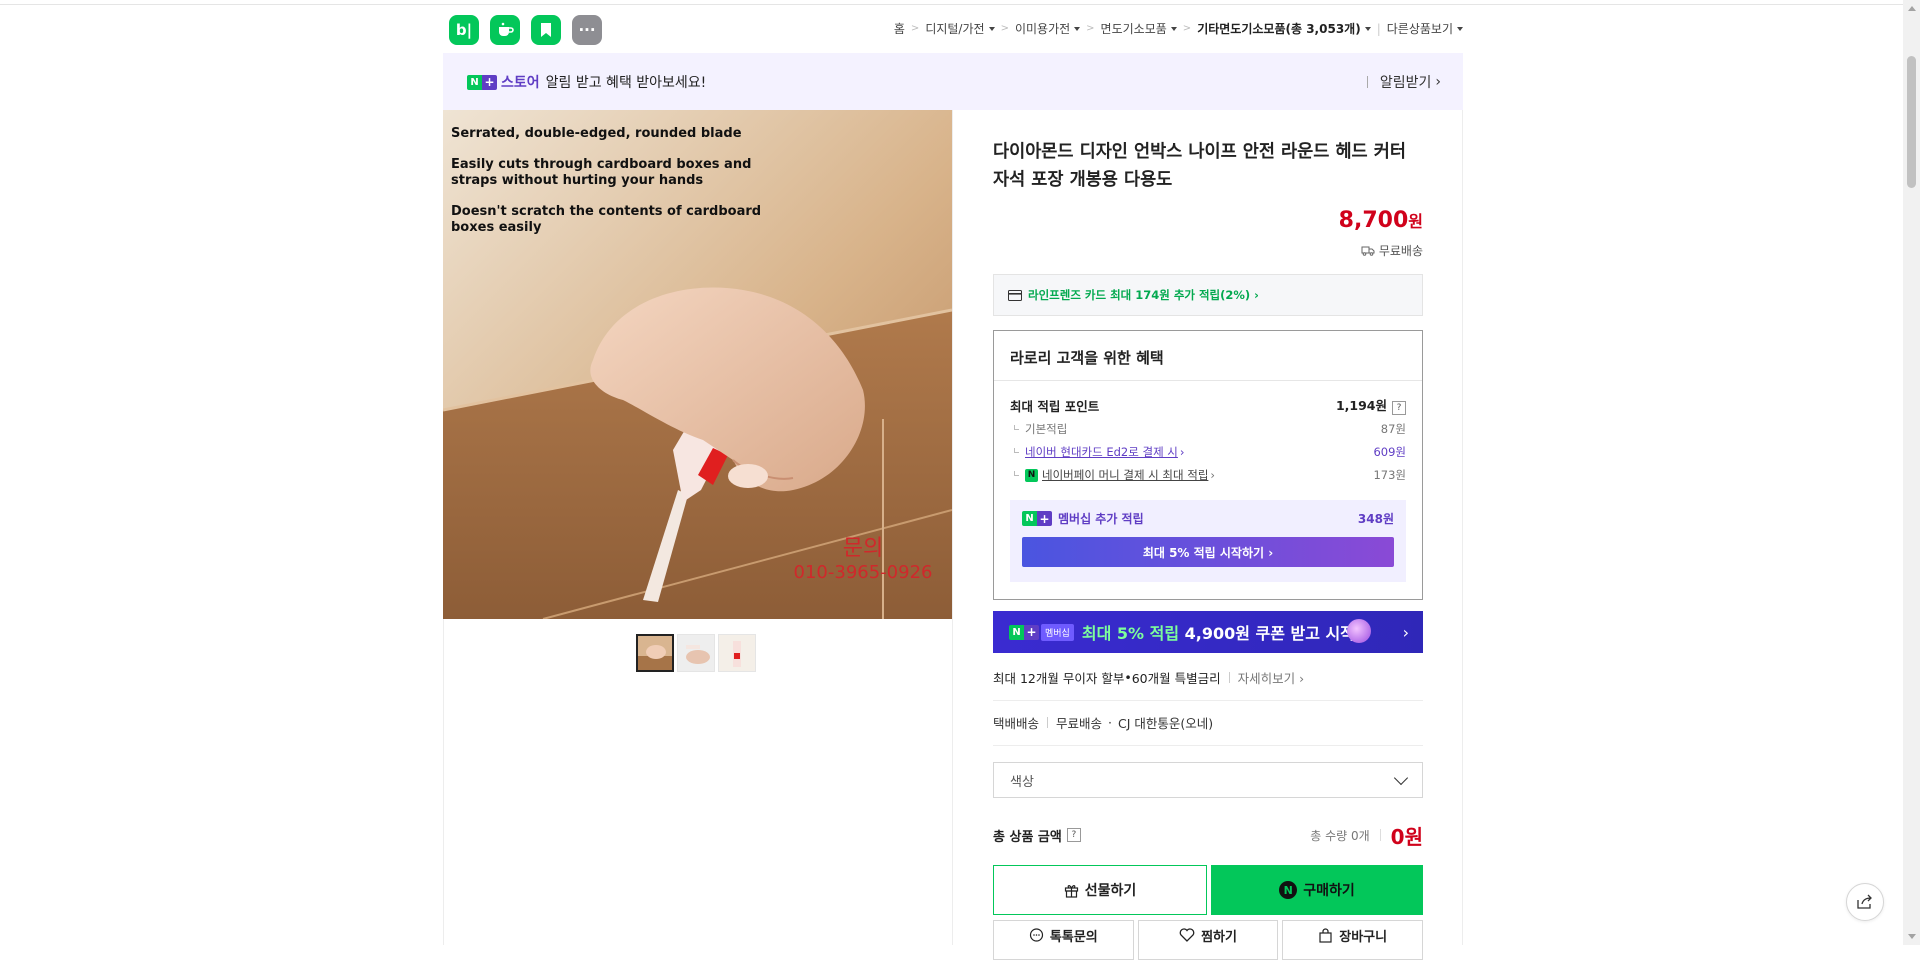 The height and width of the screenshot is (960, 1920). What do you see at coordinates (1079, 723) in the screenshot?
I see `shipping-fee: 무료배송` at bounding box center [1079, 723].